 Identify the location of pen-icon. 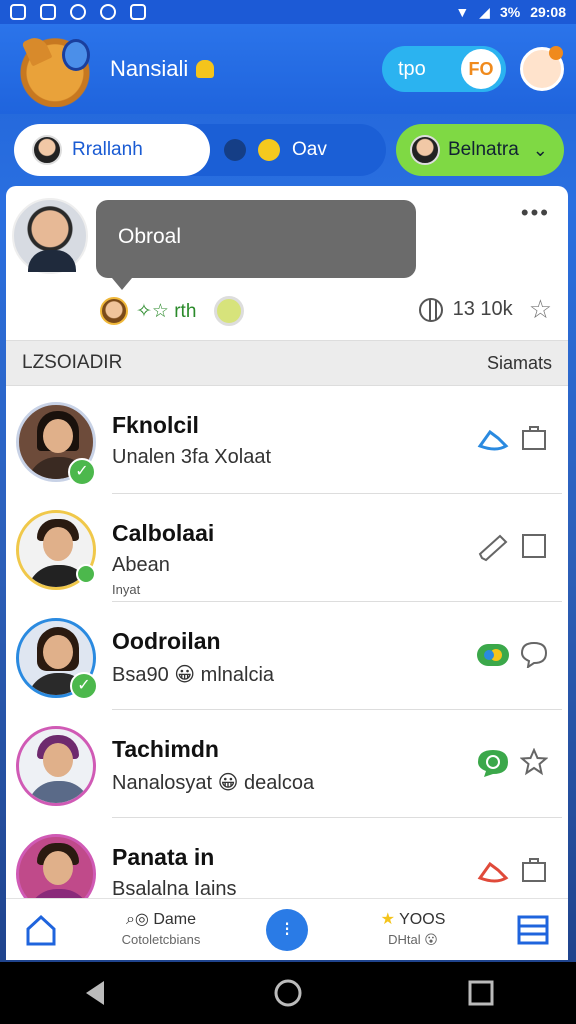
(493, 547).